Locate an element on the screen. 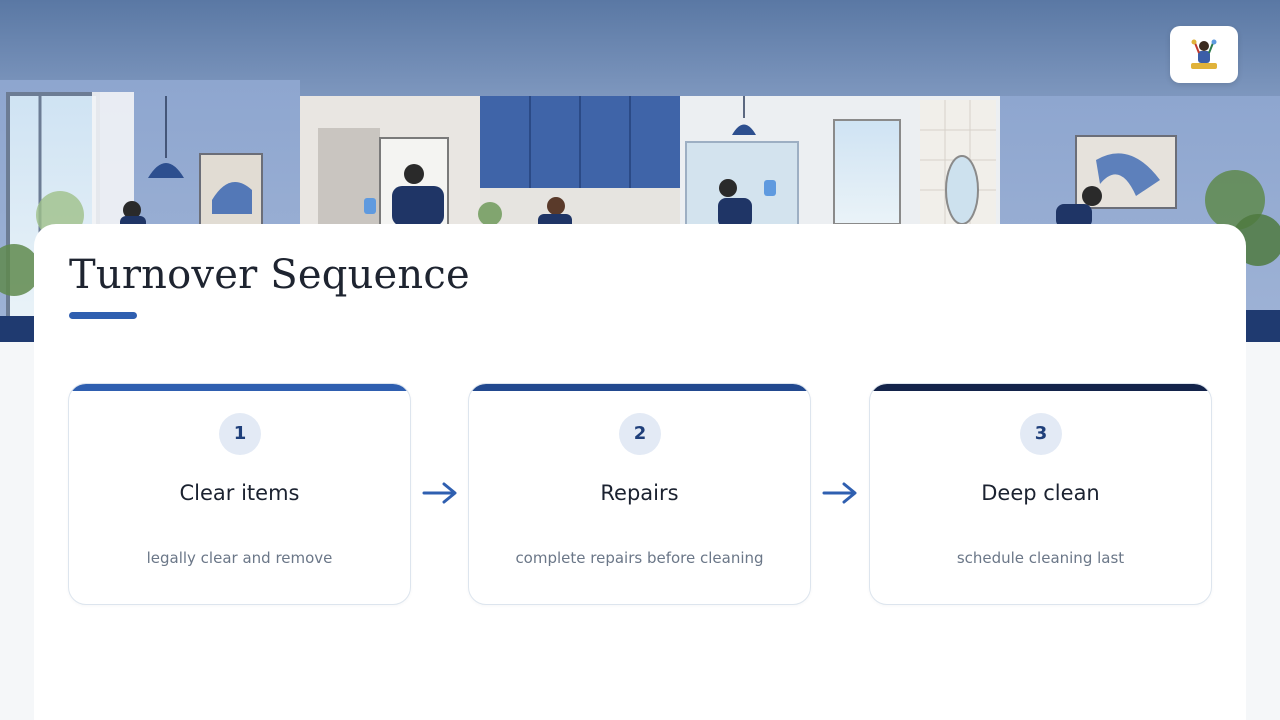 This screenshot has width=1280, height=720. step-description: legally clear and remove is located at coordinates (239, 558).